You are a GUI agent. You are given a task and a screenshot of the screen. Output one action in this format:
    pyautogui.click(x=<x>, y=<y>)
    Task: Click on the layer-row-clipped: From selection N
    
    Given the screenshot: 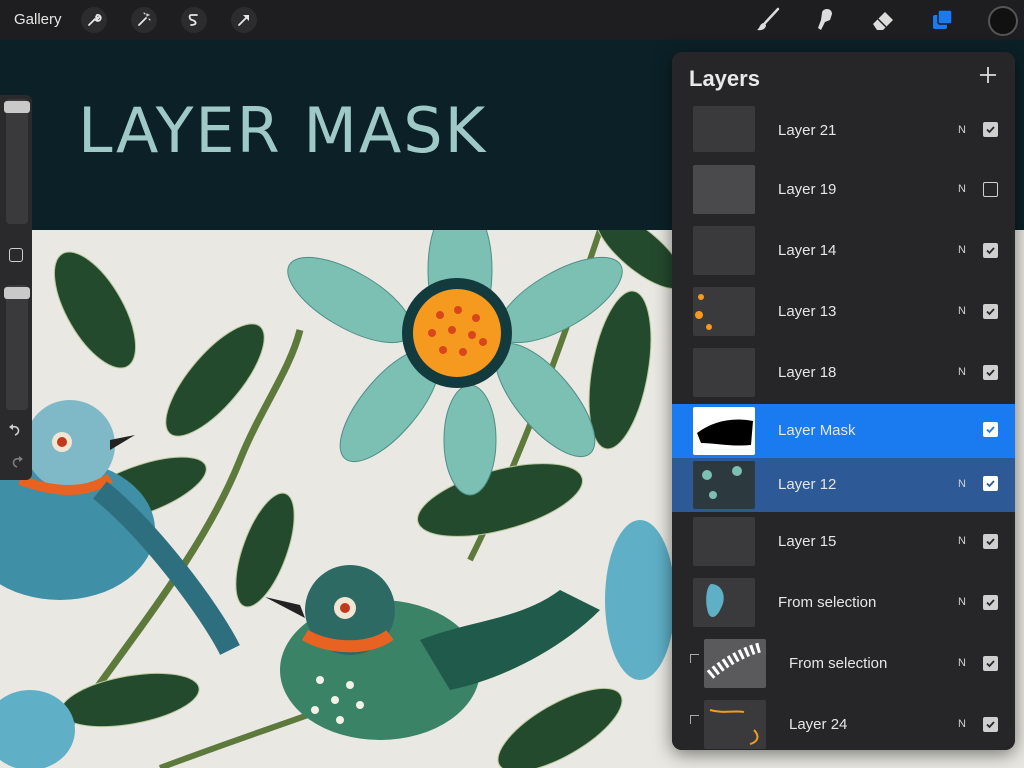 What is the action you would take?
    pyautogui.click(x=843, y=665)
    